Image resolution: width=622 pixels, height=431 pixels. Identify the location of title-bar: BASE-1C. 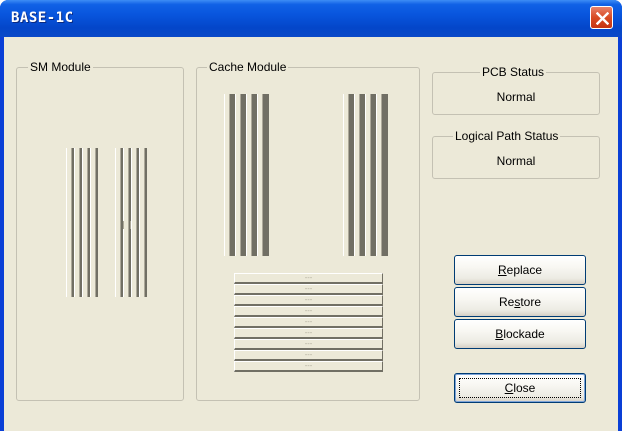
(311, 18).